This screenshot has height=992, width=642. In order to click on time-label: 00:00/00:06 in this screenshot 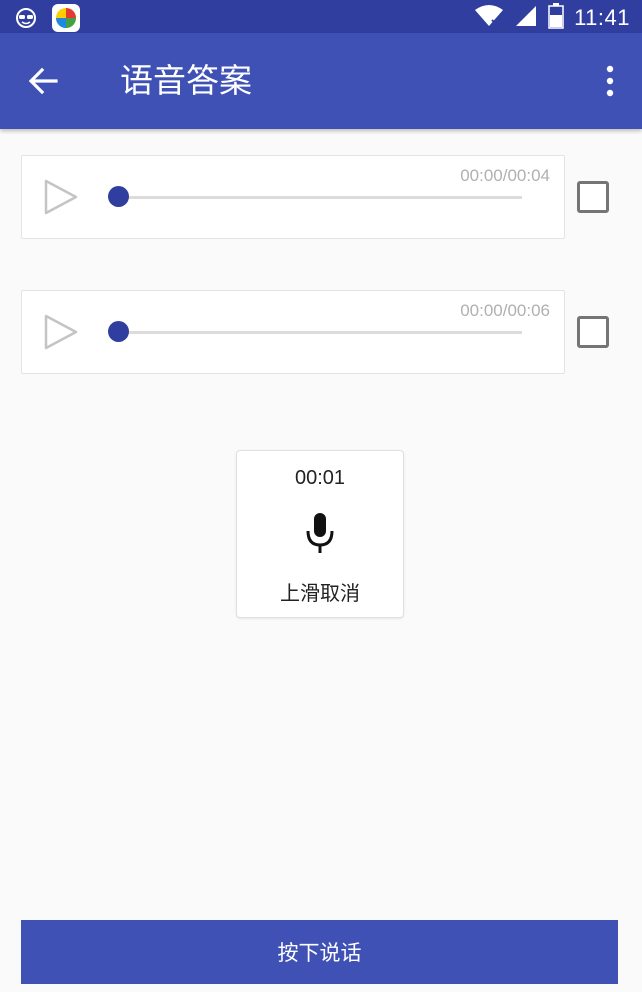, I will do `click(505, 310)`.